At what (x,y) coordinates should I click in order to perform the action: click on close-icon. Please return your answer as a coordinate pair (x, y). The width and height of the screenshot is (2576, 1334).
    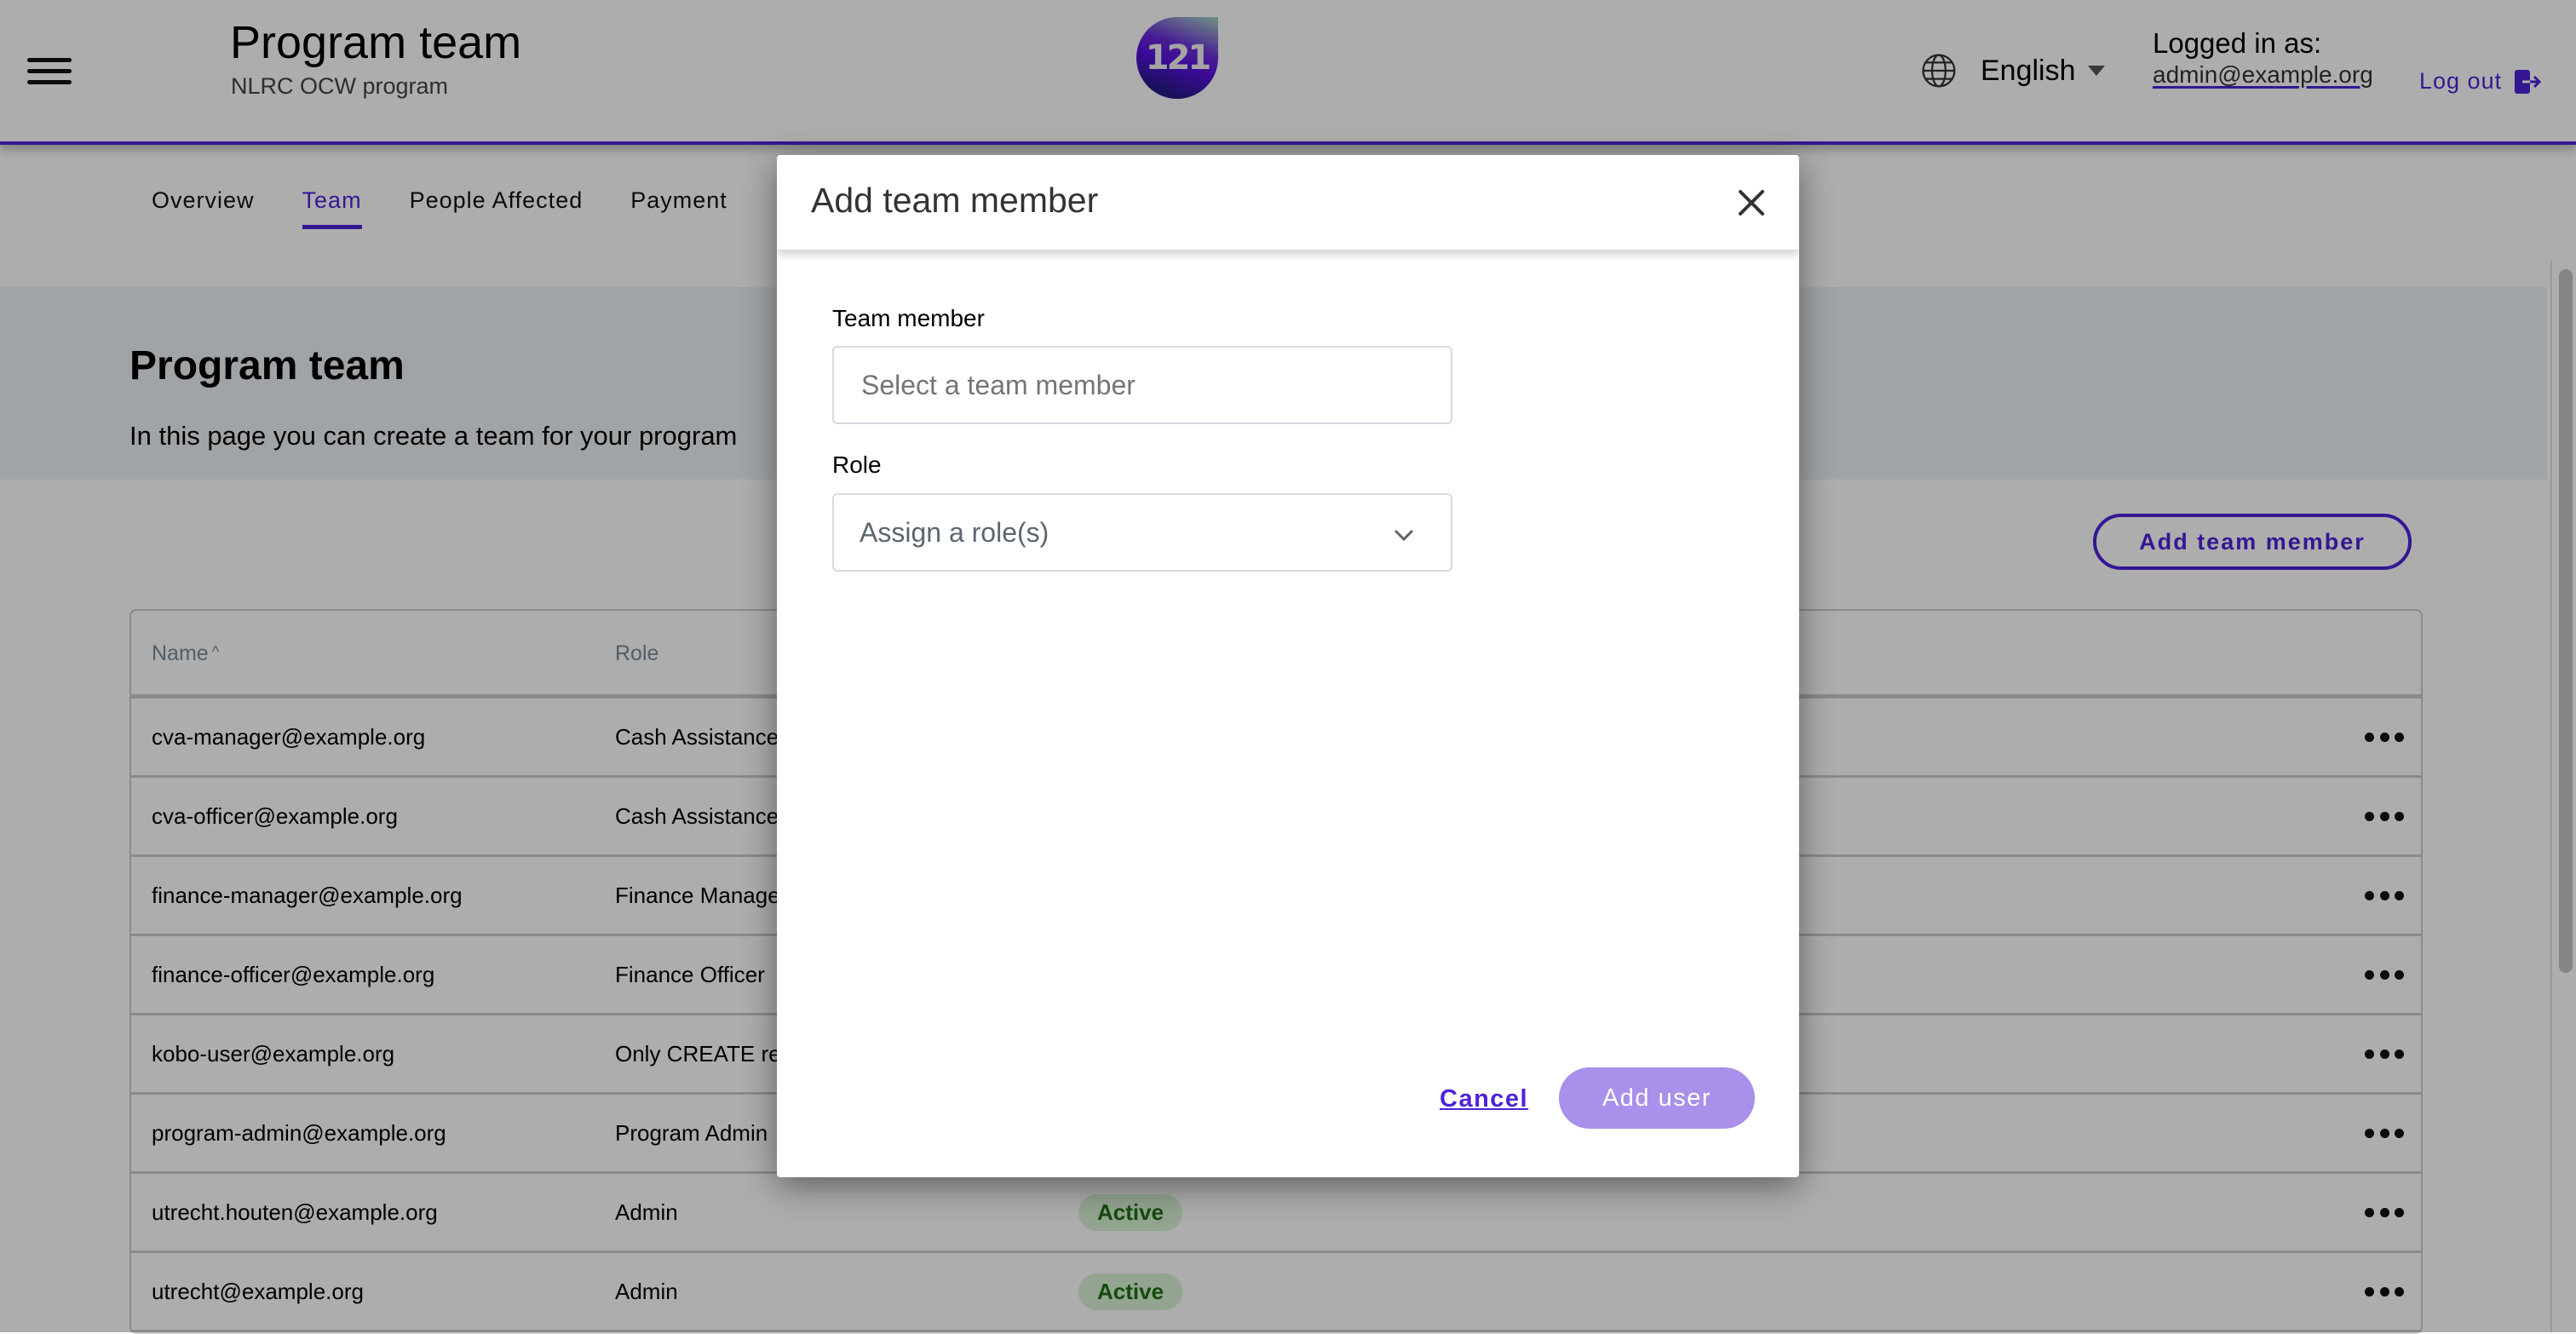
    Looking at the image, I should click on (1751, 203).